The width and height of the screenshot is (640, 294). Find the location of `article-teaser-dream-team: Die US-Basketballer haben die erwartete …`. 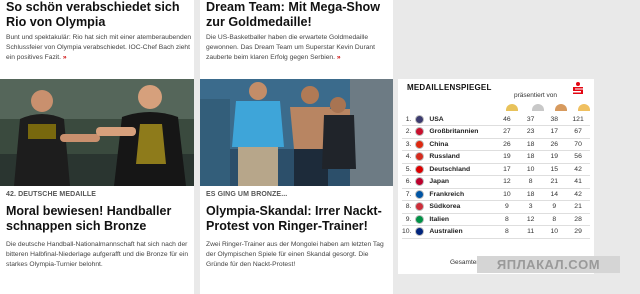

article-teaser-dream-team: Die US-Basketballer haben die erwartete … is located at coordinates (291, 47).